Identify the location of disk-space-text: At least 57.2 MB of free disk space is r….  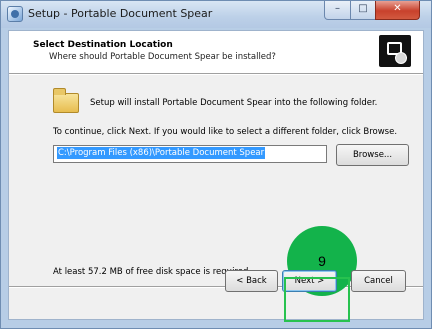
(152, 272).